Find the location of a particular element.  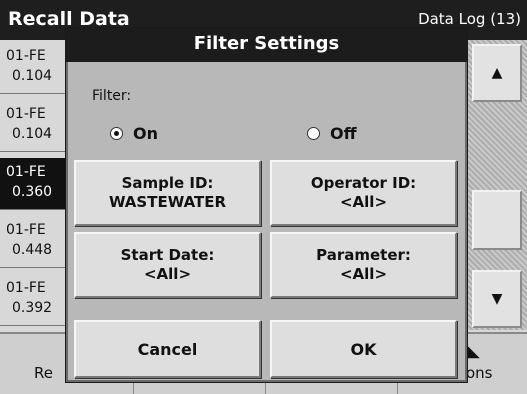

cancel-button: Cancel is located at coordinates (167, 349).